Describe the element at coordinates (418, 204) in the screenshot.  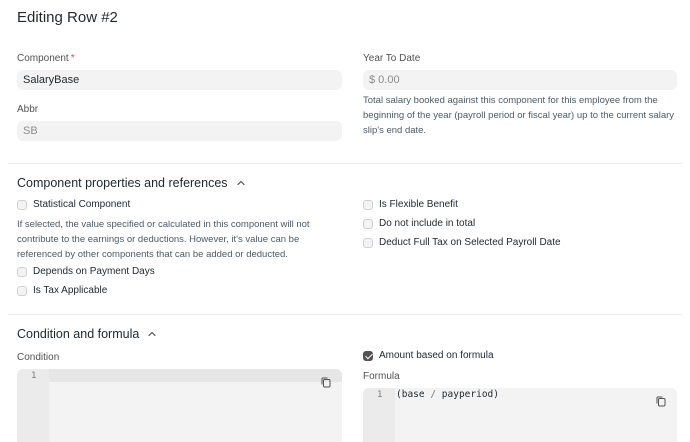
I see `checkbox-label: Is Flexible Benefit` at that location.